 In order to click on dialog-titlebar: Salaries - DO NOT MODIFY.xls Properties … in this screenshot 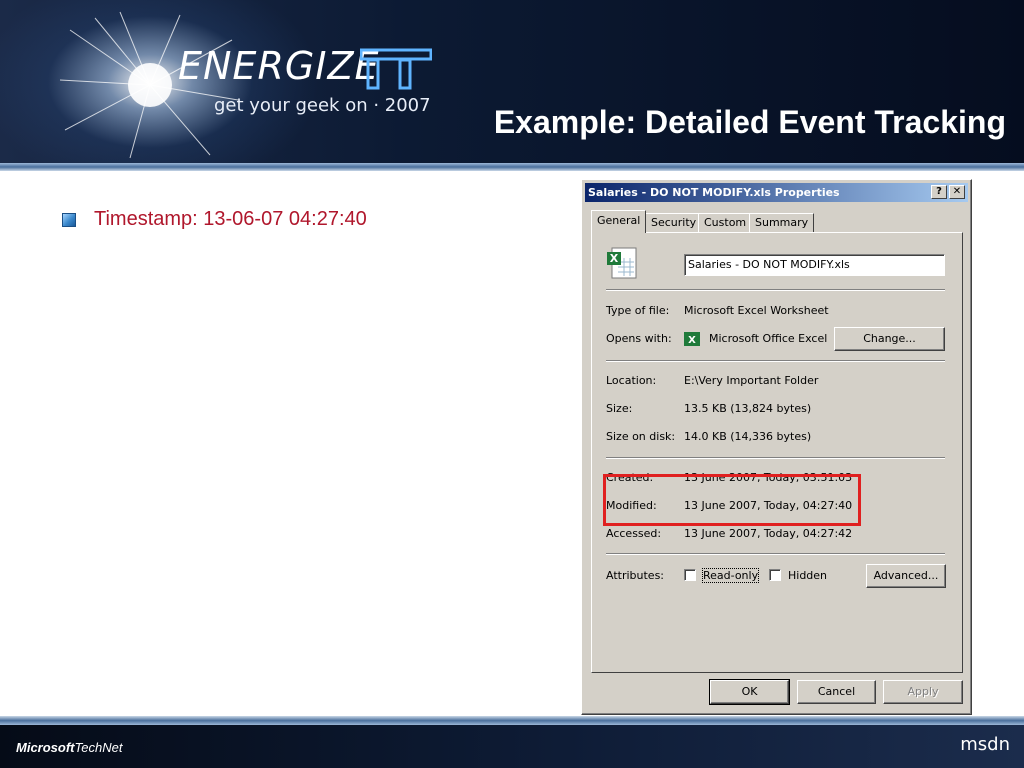, I will do `click(776, 192)`.